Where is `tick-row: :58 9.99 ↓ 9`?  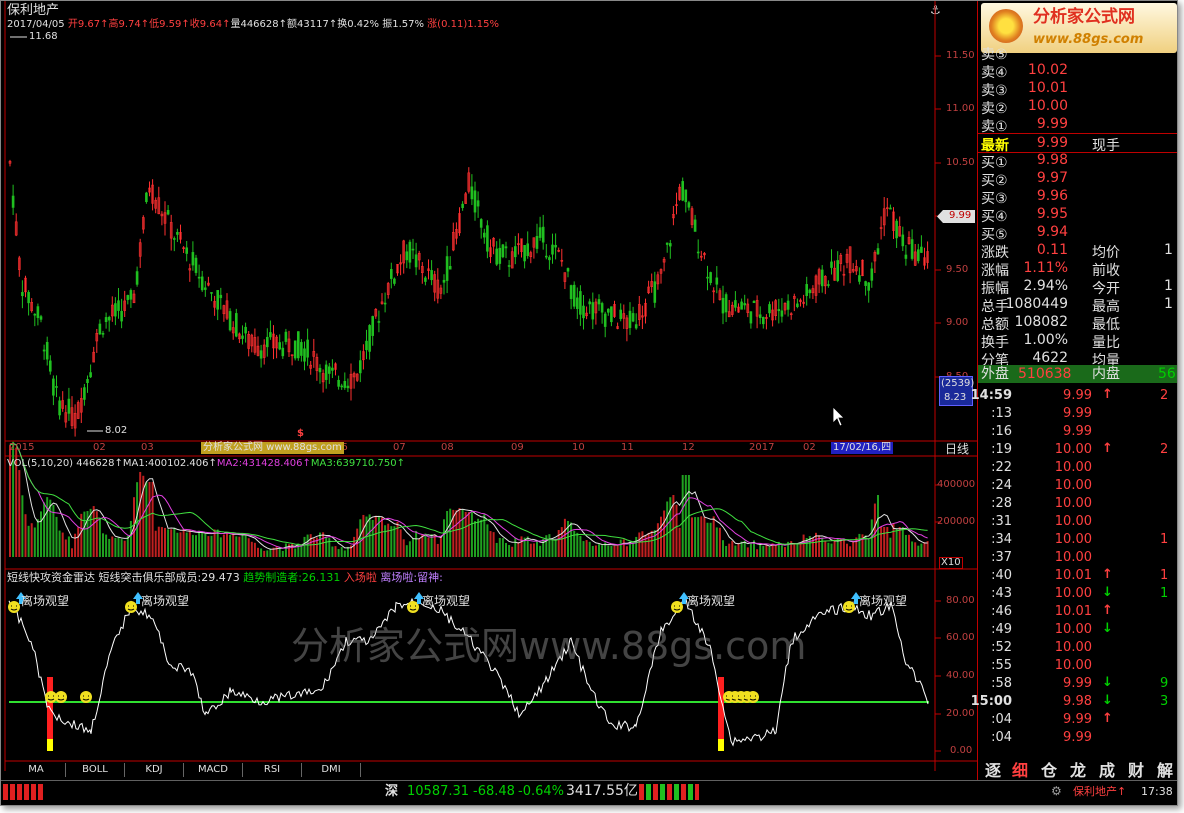
tick-row: :58 9.99 ↓ 9 is located at coordinates (1077, 683).